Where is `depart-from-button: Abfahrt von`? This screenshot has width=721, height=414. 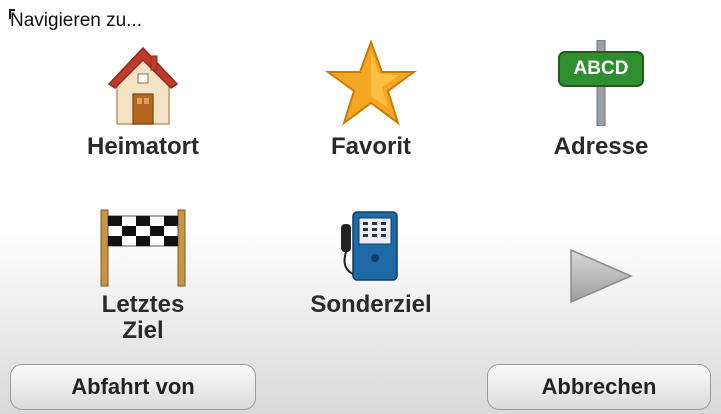 depart-from-button: Abfahrt von is located at coordinates (133, 387).